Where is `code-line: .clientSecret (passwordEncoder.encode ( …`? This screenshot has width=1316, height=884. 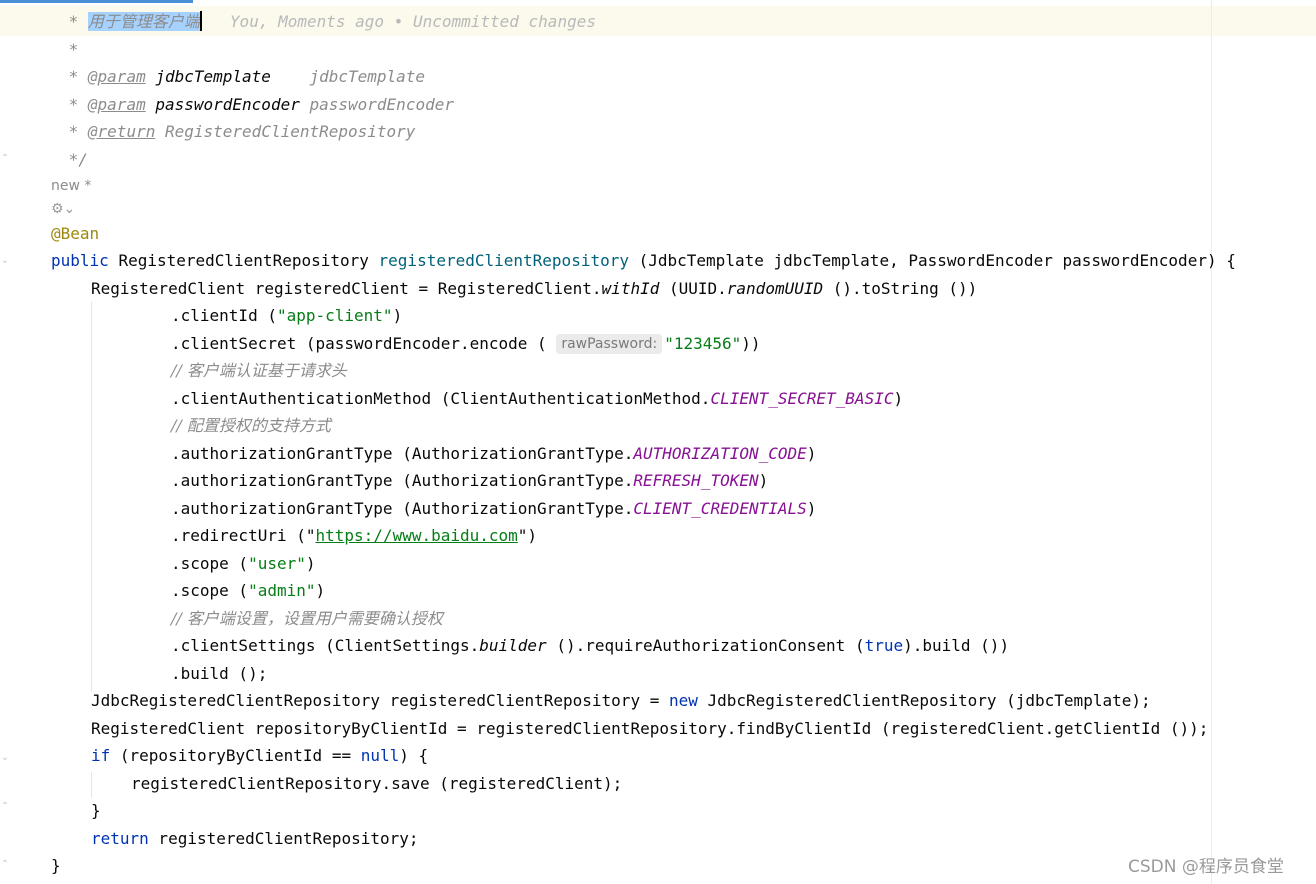 code-line: .clientSecret (passwordEncoder.encode ( … is located at coordinates (466, 344).